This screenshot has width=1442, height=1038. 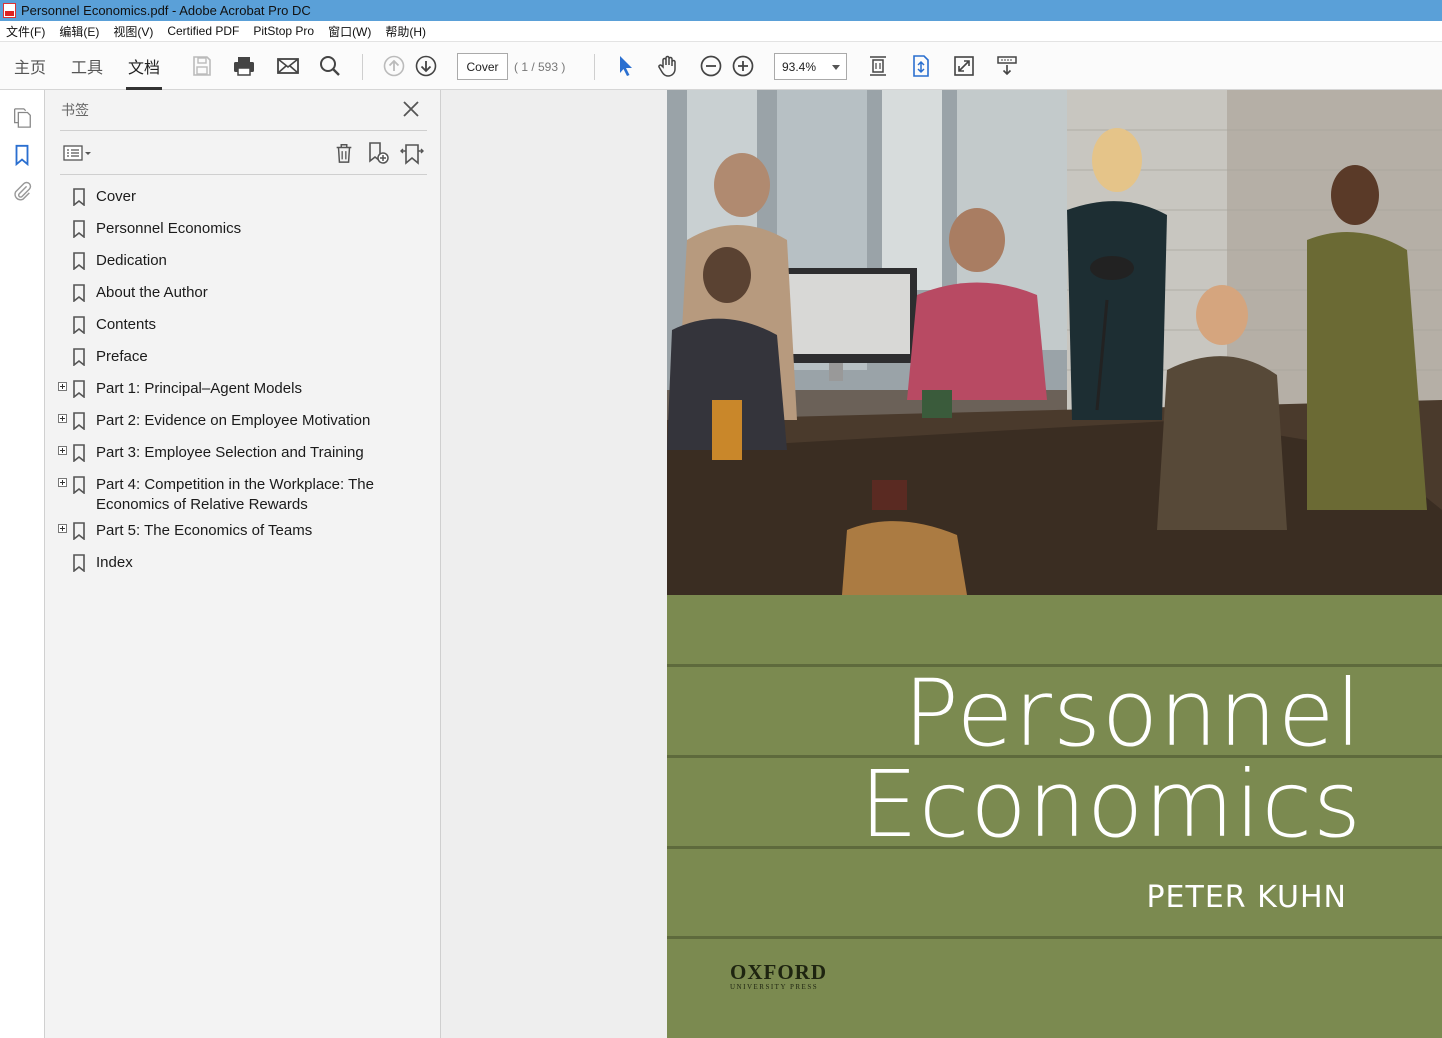 What do you see at coordinates (202, 66) in the screenshot?
I see `save-icon` at bounding box center [202, 66].